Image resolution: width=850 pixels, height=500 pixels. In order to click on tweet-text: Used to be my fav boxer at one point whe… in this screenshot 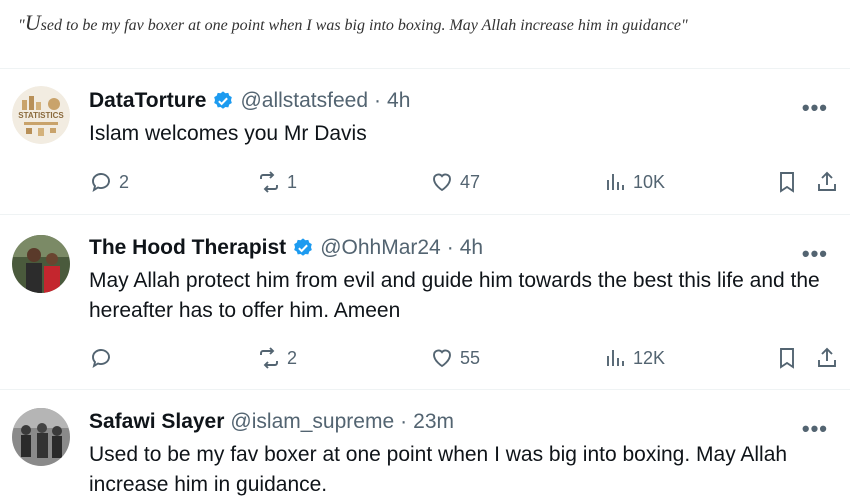, I will do `click(438, 469)`.